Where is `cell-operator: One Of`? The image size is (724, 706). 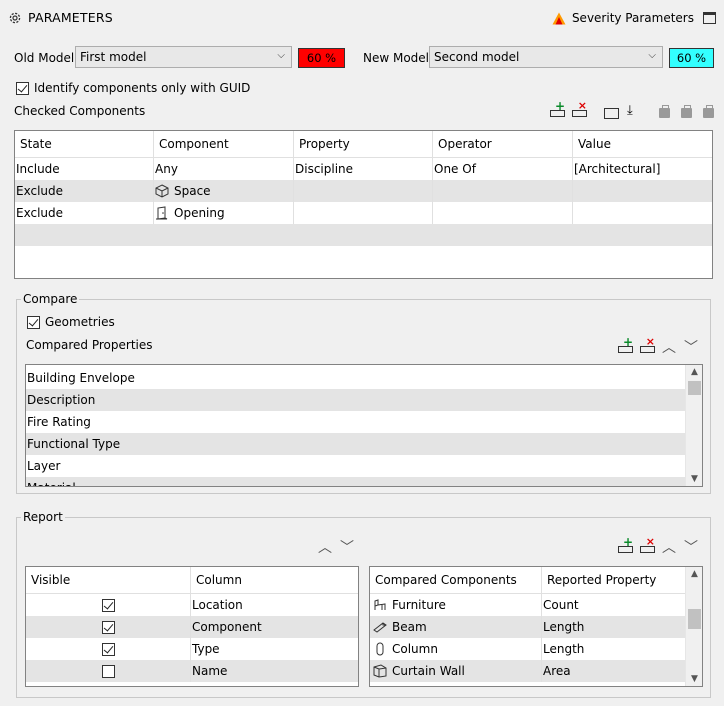
cell-operator: One Of is located at coordinates (503, 169).